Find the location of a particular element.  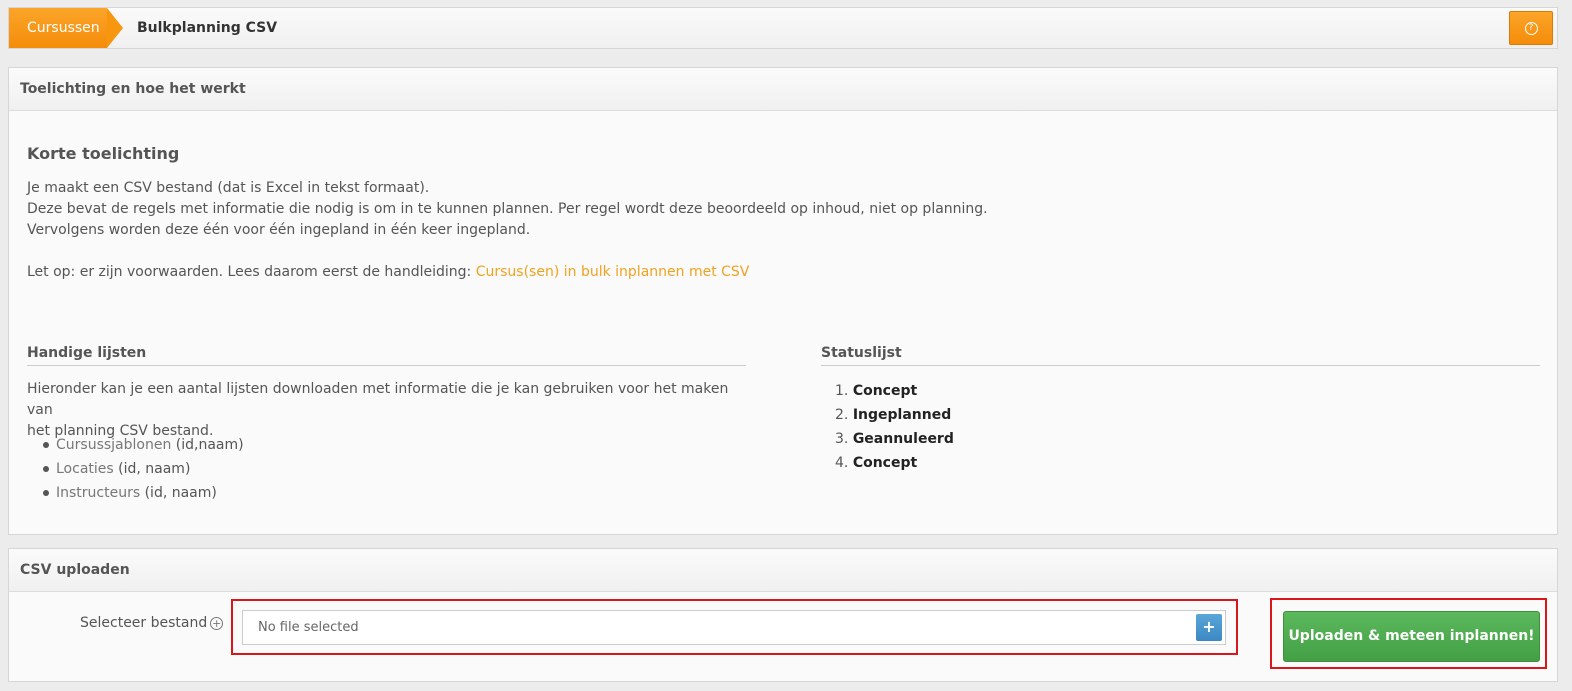

explanation-panel-title: Toelichting en hoe het werkt is located at coordinates (783, 89).